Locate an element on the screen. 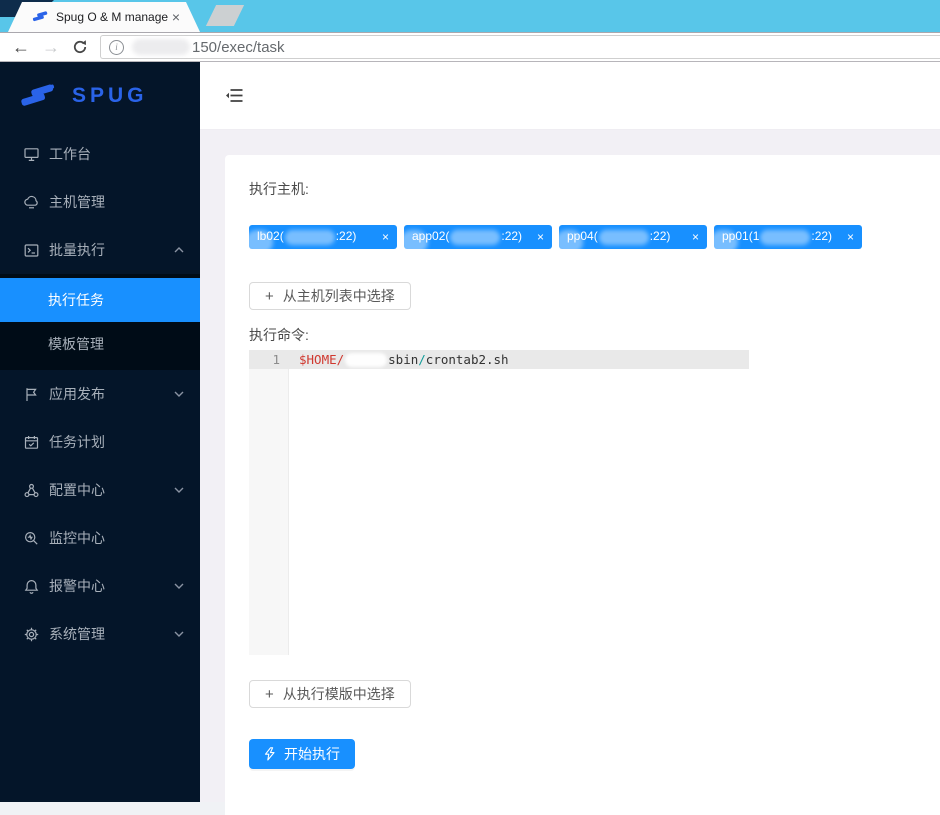 Image resolution: width=940 pixels, height=815 pixels. sidebar-item-label: 批量执行 is located at coordinates (77, 250).